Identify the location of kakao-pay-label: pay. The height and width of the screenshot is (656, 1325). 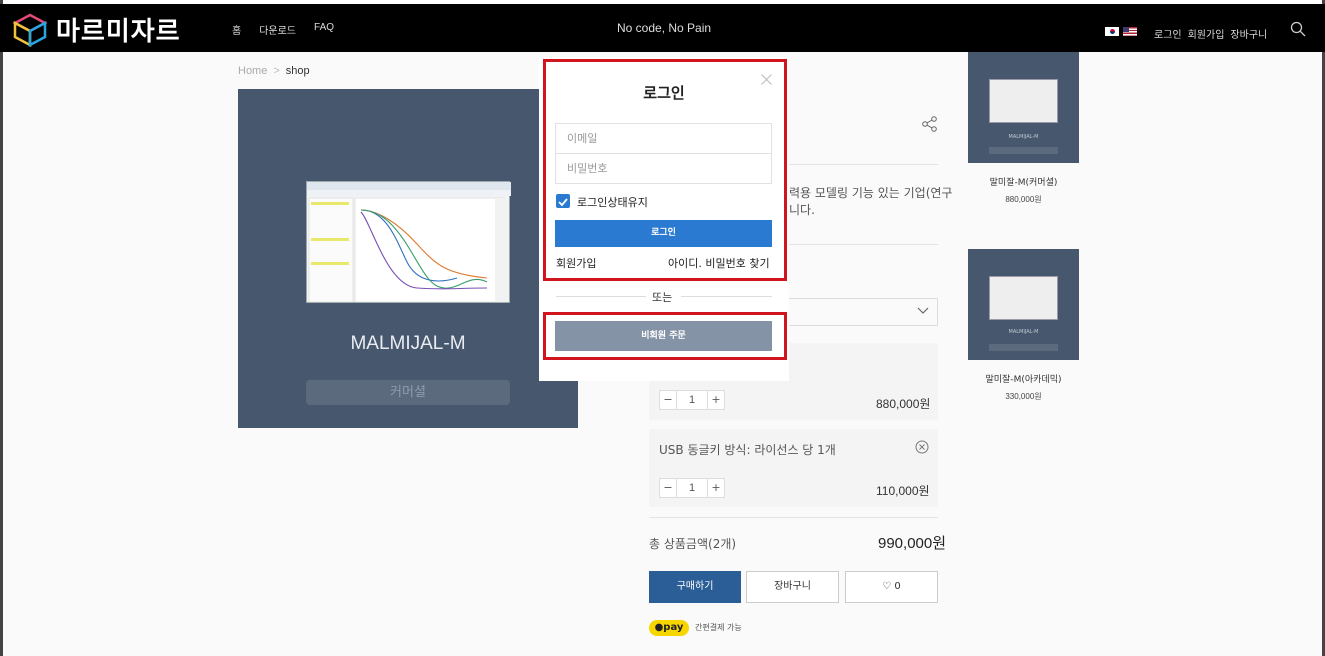
(673, 627).